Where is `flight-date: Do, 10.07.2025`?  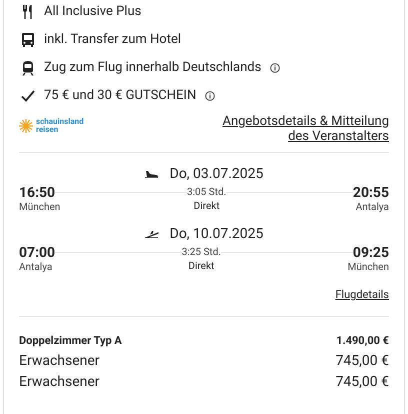 flight-date: Do, 10.07.2025 is located at coordinates (217, 234).